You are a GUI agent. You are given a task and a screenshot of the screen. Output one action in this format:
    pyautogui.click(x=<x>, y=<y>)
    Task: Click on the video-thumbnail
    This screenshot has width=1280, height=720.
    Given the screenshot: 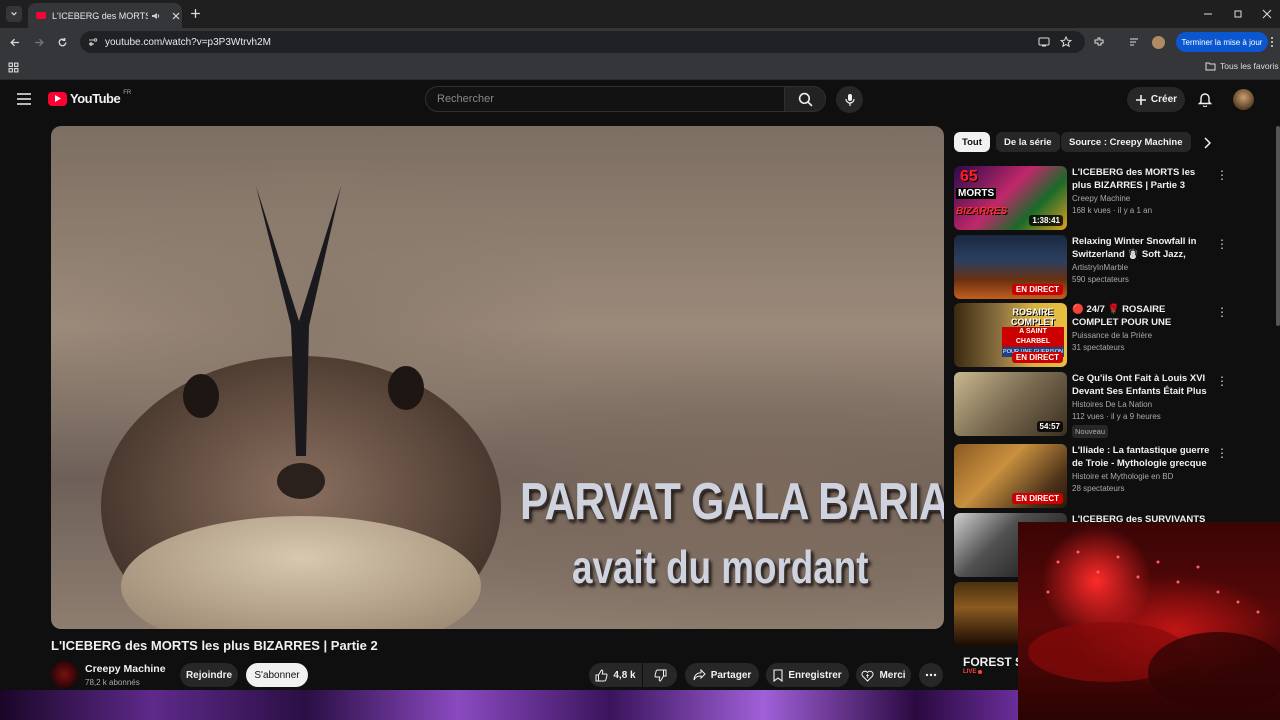 What is the action you would take?
    pyautogui.click(x=986, y=614)
    